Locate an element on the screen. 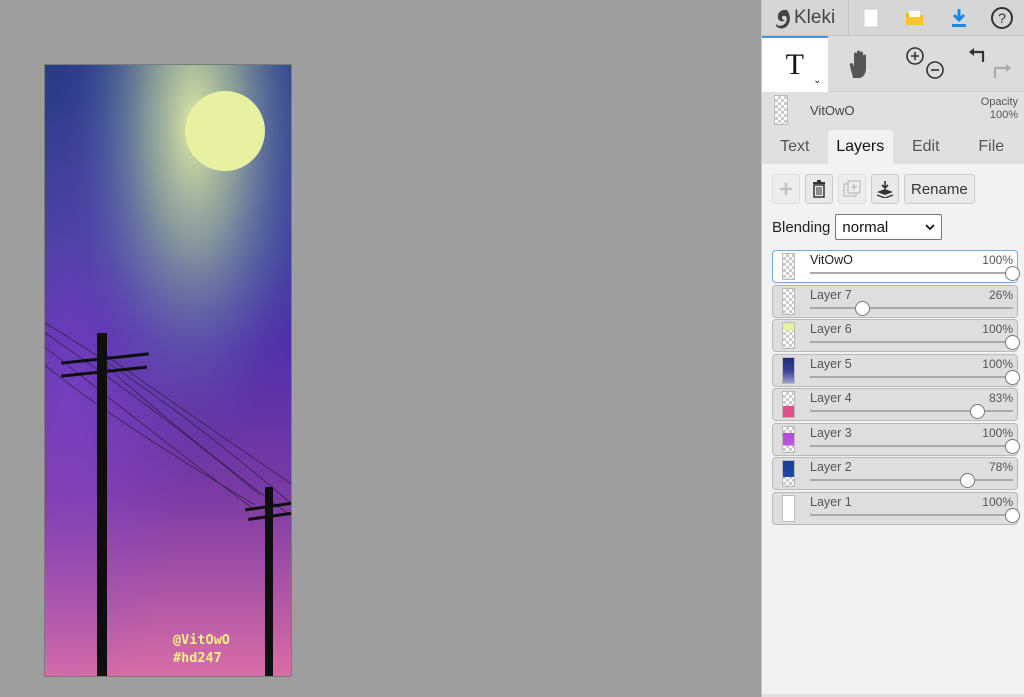 This screenshot has width=1024, height=697. zoom-icon is located at coordinates (924, 63).